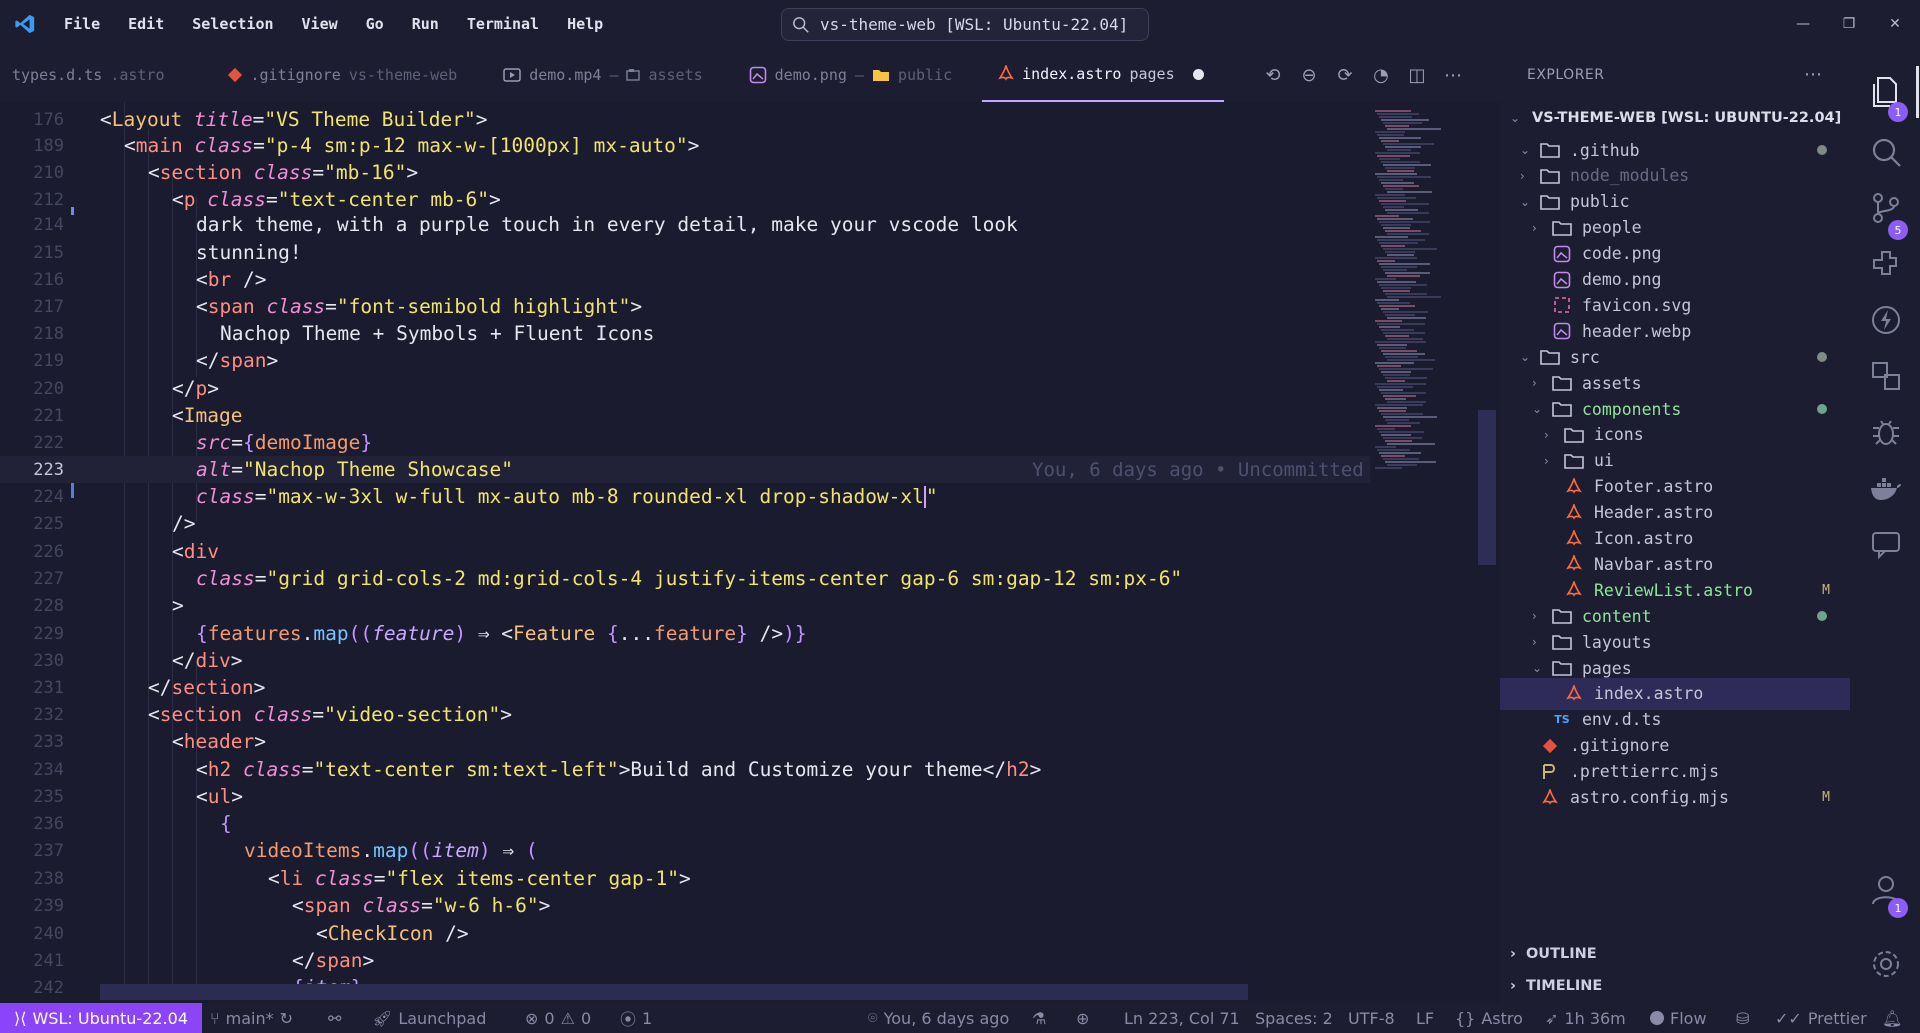 This screenshot has width=1920, height=1033. Describe the element at coordinates (1345, 75) in the screenshot. I see `go-forward-icon: ⟳` at that location.